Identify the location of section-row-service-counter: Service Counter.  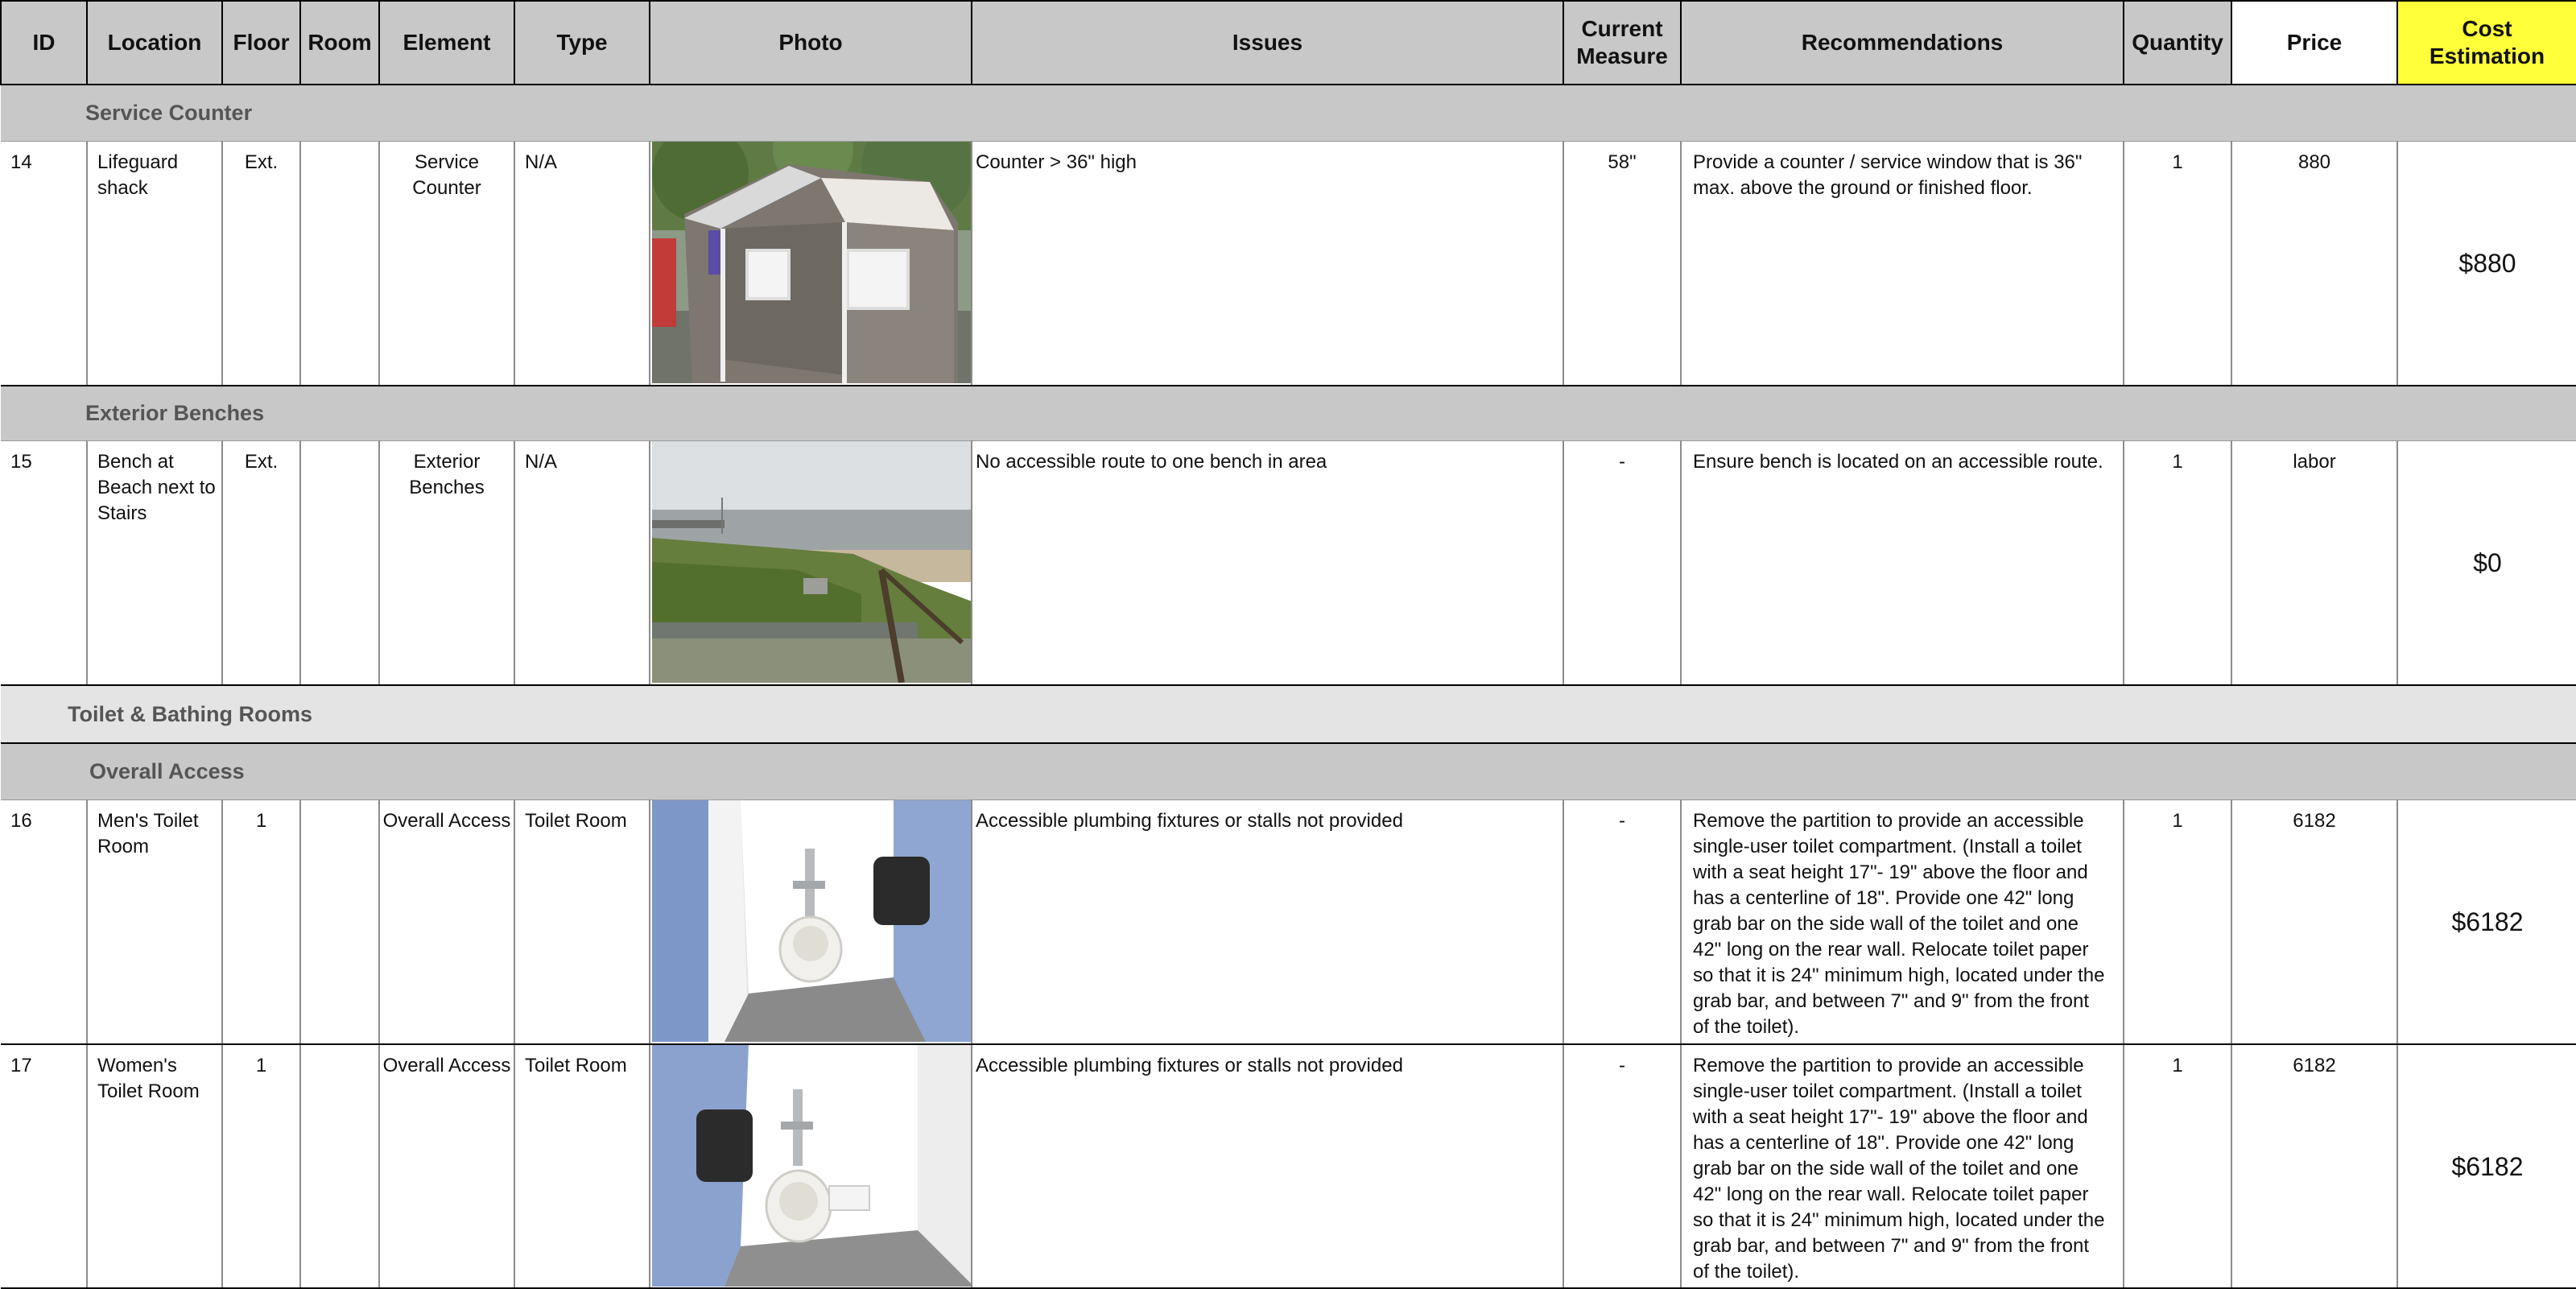
(1288, 113).